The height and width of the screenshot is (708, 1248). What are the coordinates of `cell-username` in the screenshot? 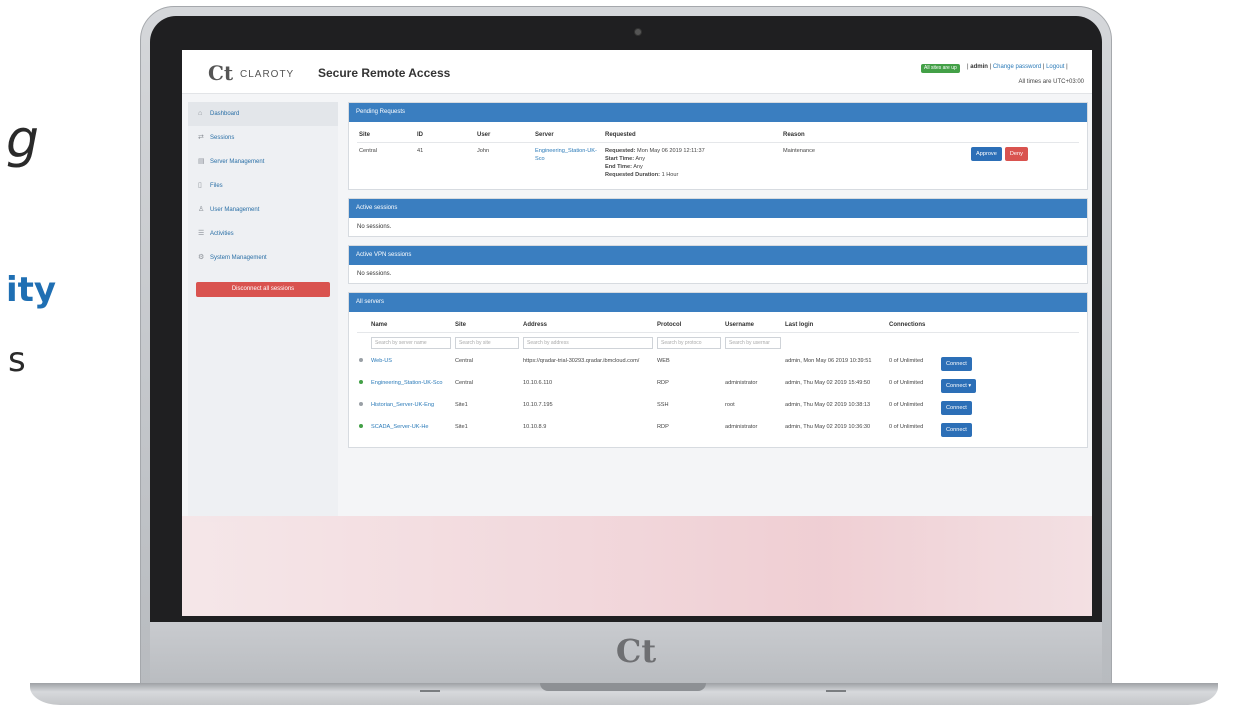 It's located at (753, 364).